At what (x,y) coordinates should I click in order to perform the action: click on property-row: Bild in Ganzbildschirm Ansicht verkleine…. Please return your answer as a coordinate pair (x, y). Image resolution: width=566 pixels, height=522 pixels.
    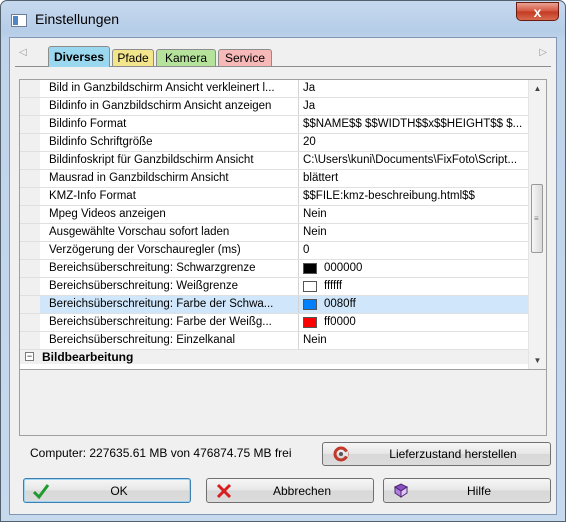
    Looking at the image, I should click on (275, 89).